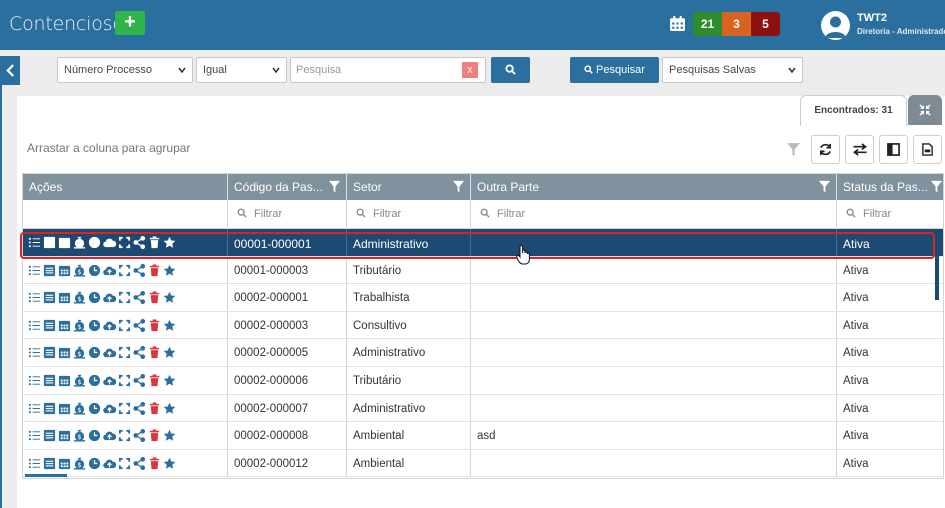 The height and width of the screenshot is (508, 945). I want to click on columns-button, so click(893, 149).